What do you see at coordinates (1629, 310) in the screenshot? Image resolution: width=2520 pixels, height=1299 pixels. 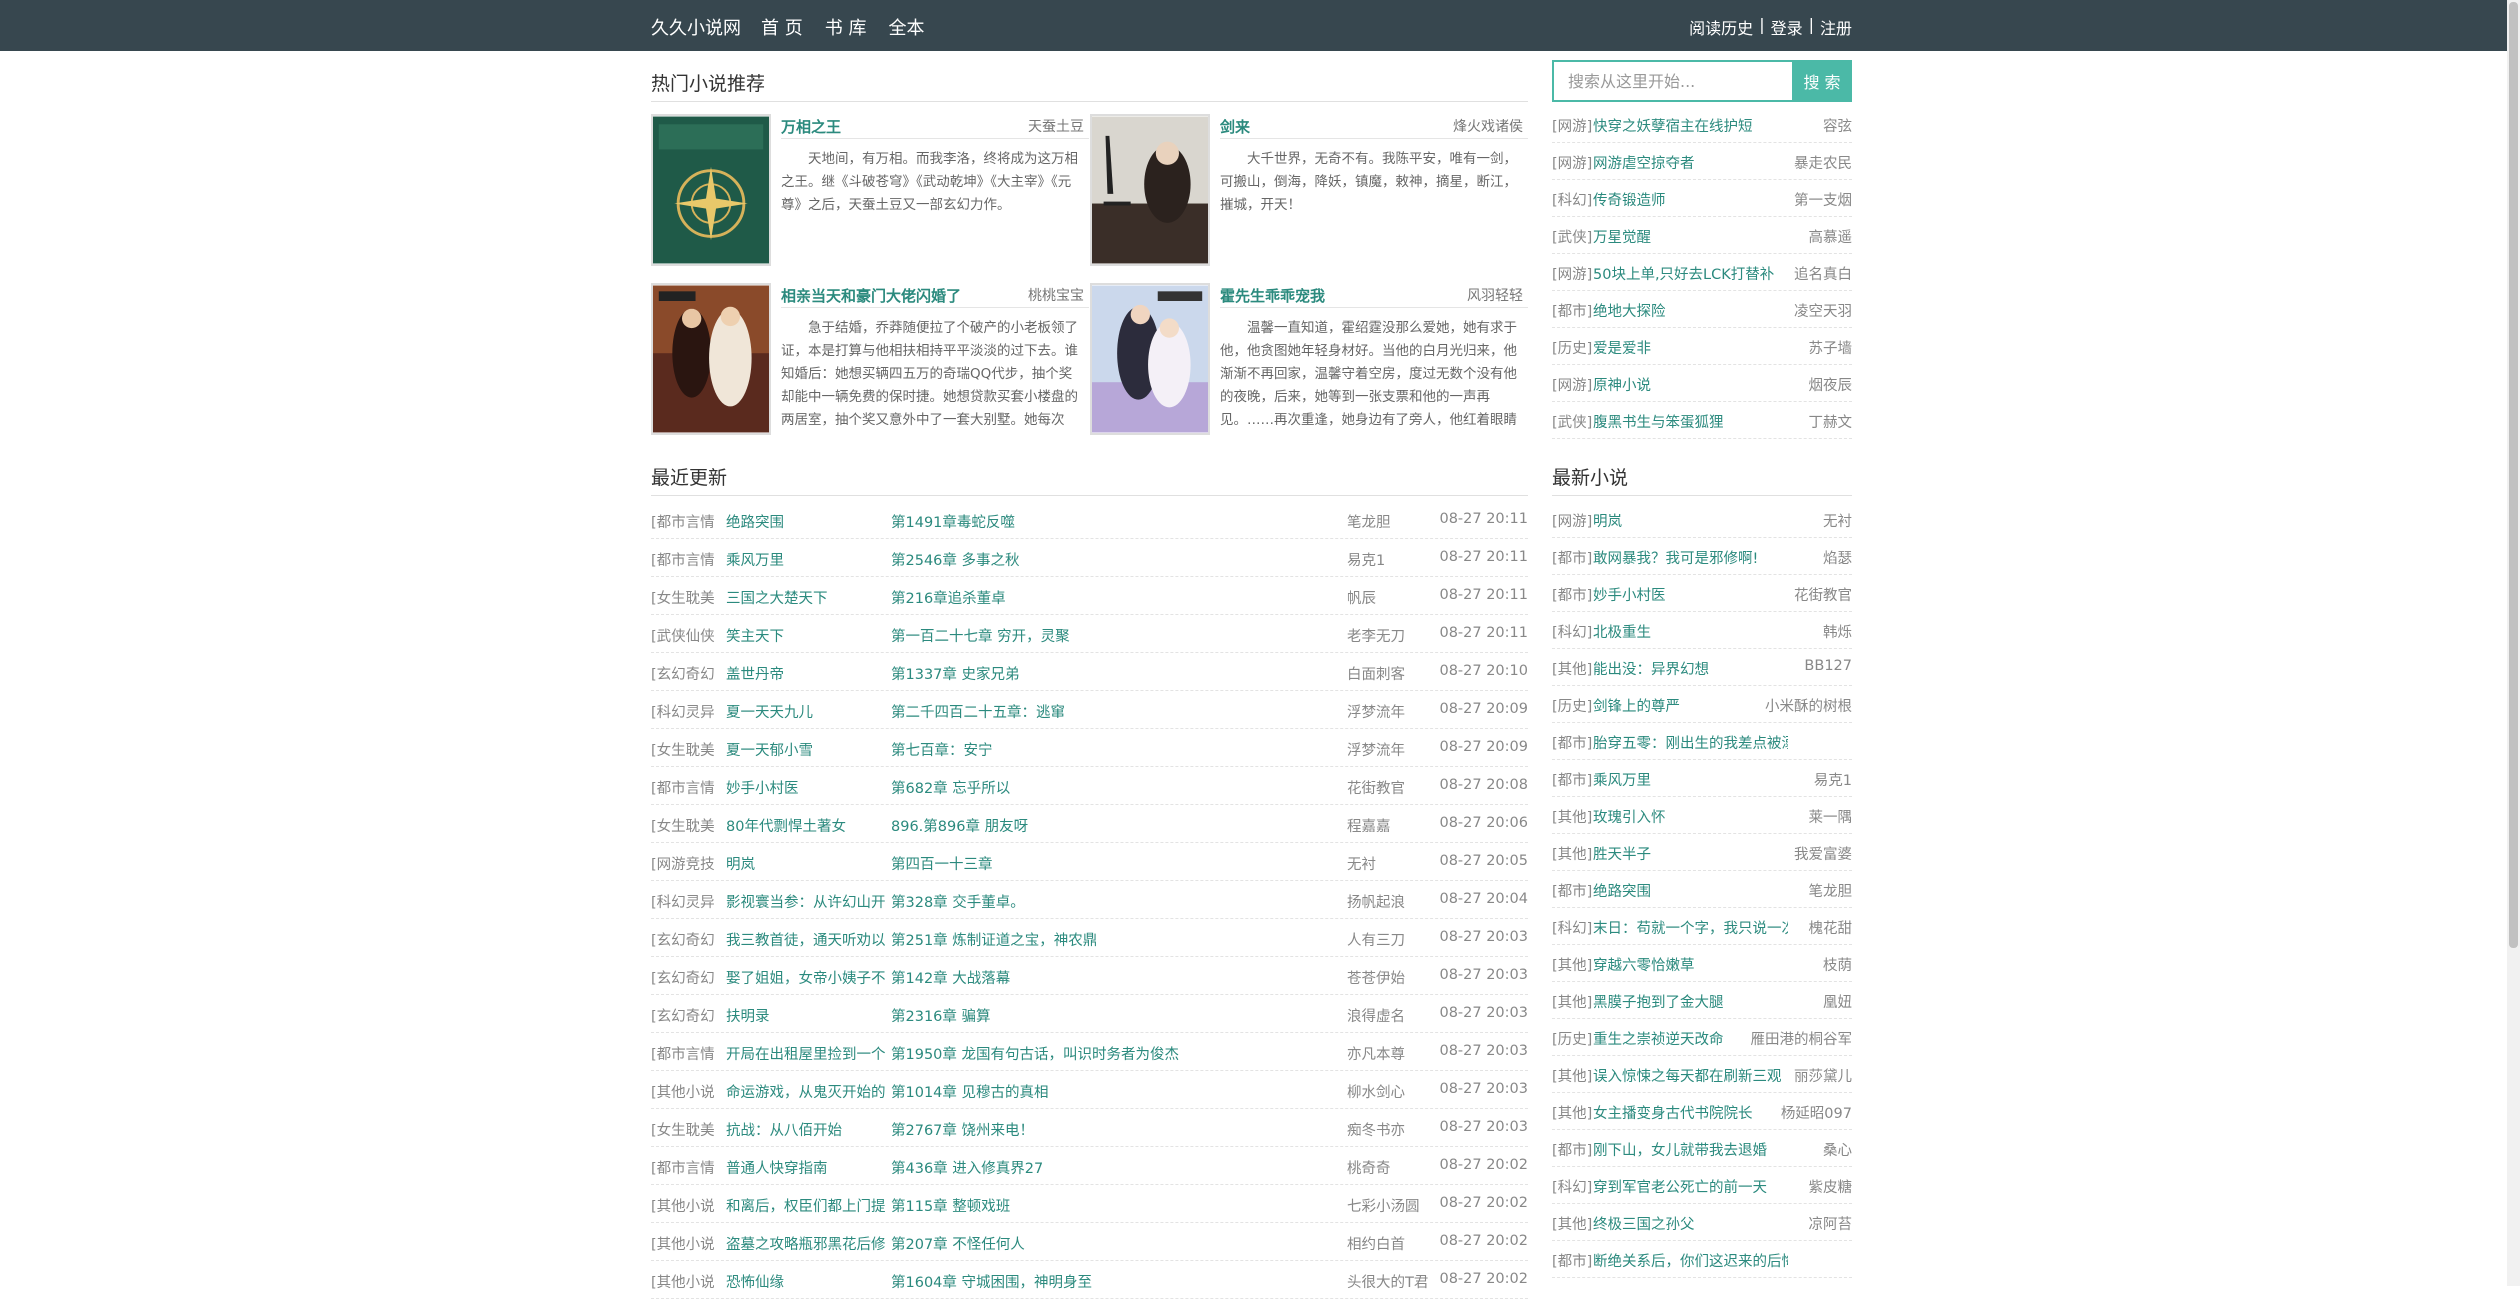 I see `rank-book-title: 绝地大探险` at bounding box center [1629, 310].